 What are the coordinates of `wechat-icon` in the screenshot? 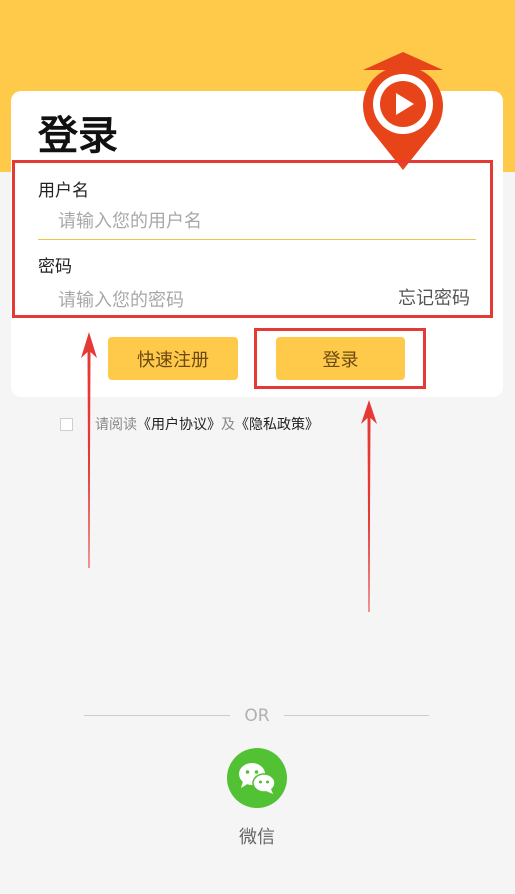 It's located at (257, 778).